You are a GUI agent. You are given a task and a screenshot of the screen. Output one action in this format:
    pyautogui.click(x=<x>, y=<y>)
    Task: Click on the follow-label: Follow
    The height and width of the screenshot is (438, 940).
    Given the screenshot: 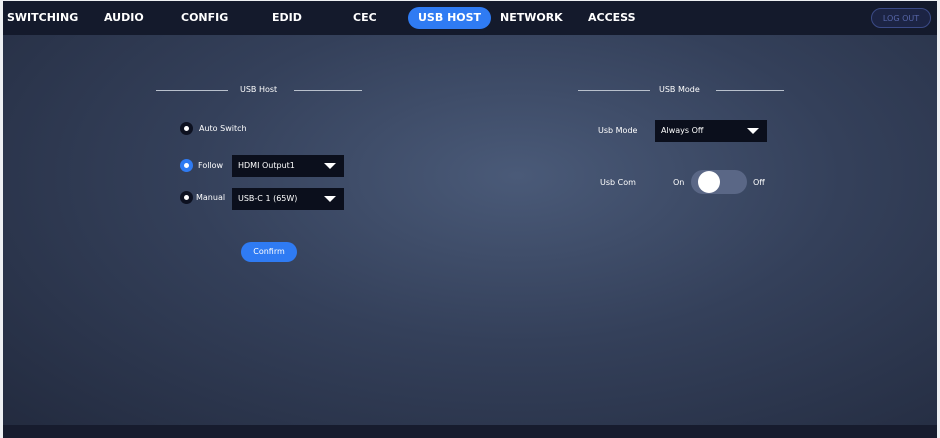 What is the action you would take?
    pyautogui.click(x=211, y=165)
    